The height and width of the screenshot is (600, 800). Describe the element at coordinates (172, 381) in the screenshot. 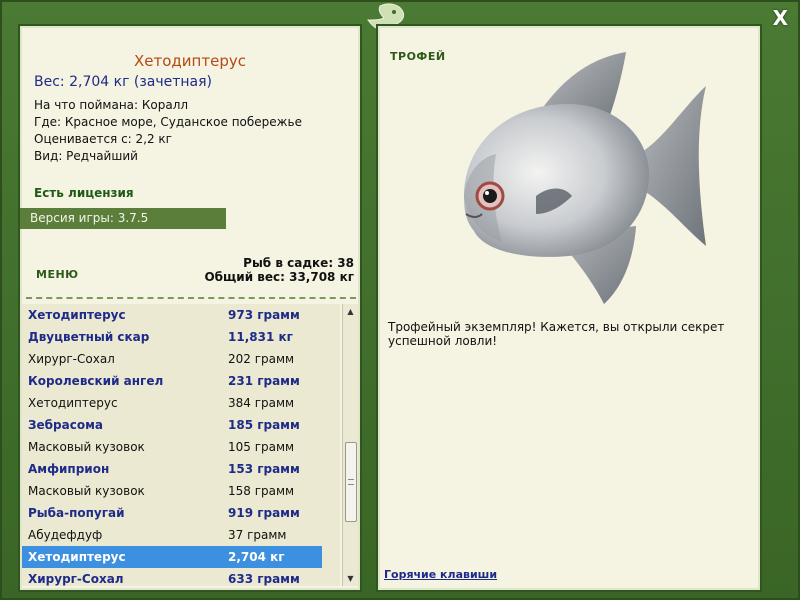

I see `fish-list-row: Королевский ангел 231 грамм` at that location.